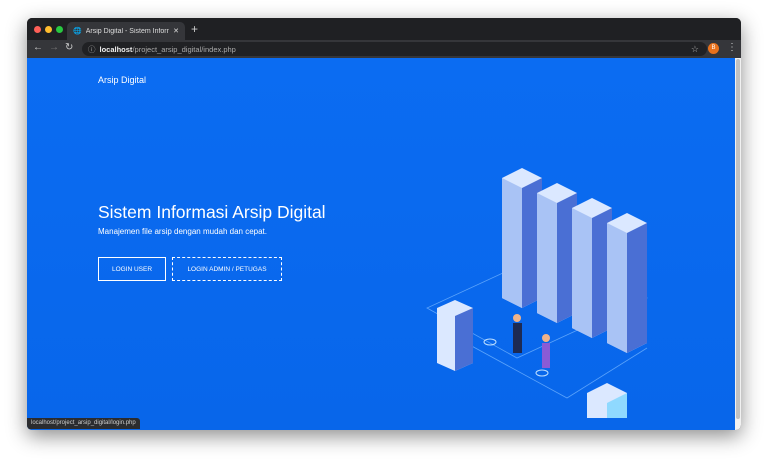  I want to click on close-tab-icon: ✕, so click(176, 31).